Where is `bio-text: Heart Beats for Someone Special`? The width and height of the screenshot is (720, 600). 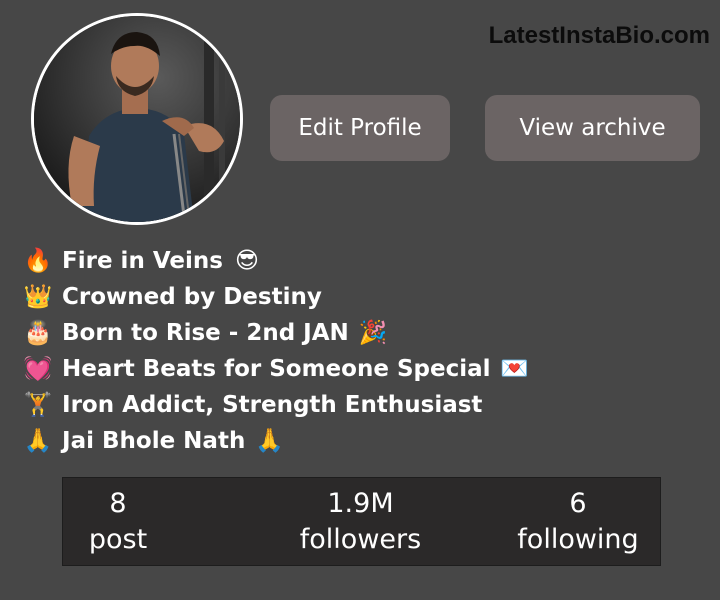
bio-text: Heart Beats for Someone Special is located at coordinates (276, 369).